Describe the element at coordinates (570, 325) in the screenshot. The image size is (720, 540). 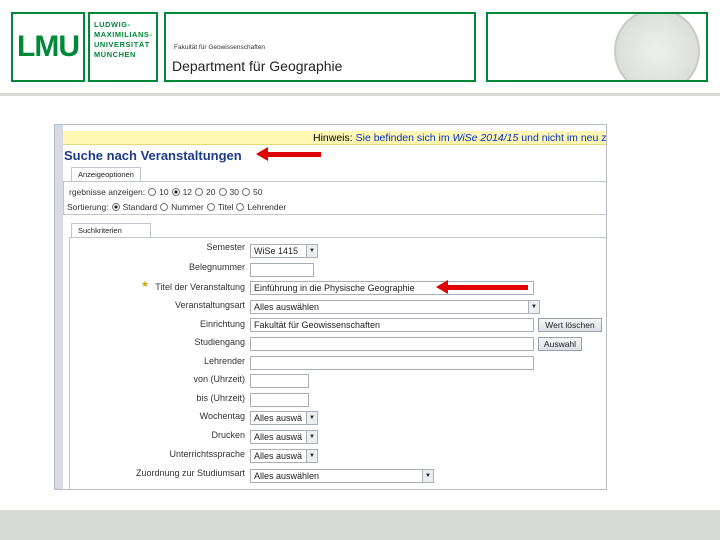
I see `clear-value-button: Wert löschen` at that location.